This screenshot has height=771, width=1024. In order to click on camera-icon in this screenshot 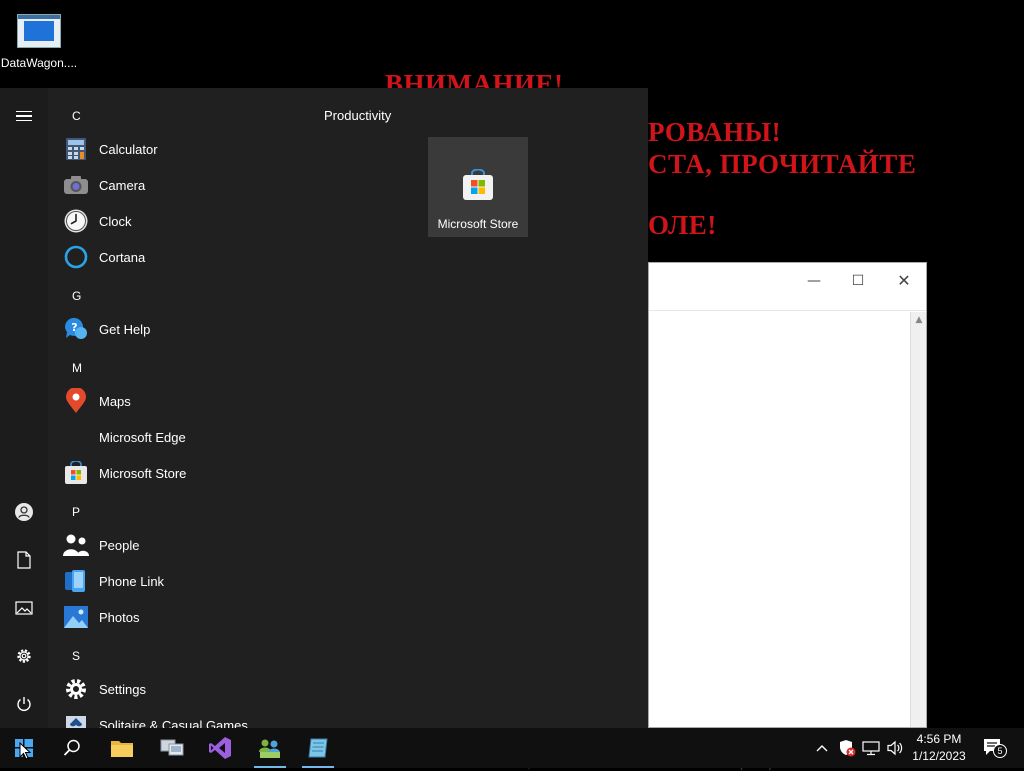, I will do `click(76, 185)`.